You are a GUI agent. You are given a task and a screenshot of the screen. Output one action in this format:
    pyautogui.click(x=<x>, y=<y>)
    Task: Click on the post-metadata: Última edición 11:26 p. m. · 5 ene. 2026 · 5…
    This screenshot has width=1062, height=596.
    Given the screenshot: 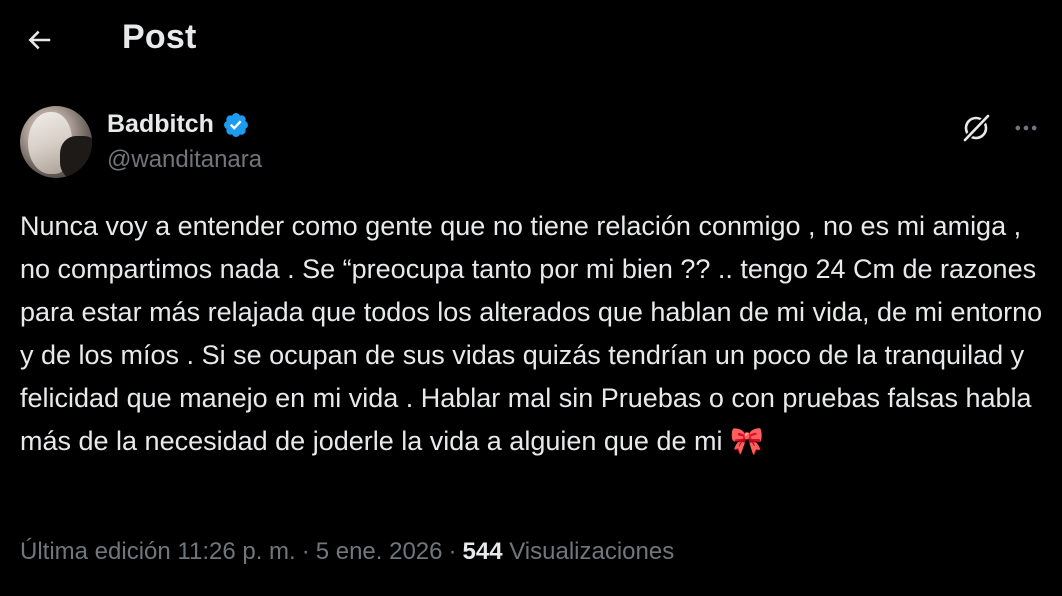 What is the action you would take?
    pyautogui.click(x=347, y=552)
    